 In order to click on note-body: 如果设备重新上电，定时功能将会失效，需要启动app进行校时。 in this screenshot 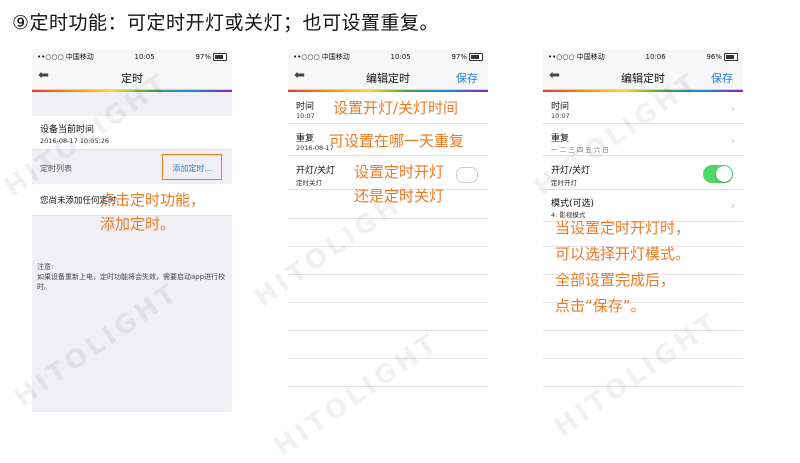, I will do `click(131, 282)`.